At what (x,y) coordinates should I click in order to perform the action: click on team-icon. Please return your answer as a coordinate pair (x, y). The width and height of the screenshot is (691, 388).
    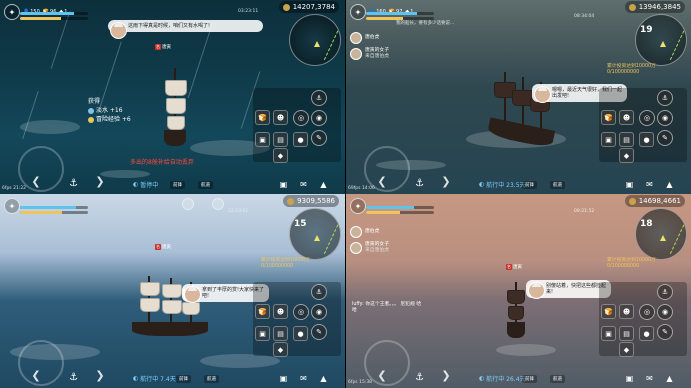
    Looking at the image, I should click on (218, 204).